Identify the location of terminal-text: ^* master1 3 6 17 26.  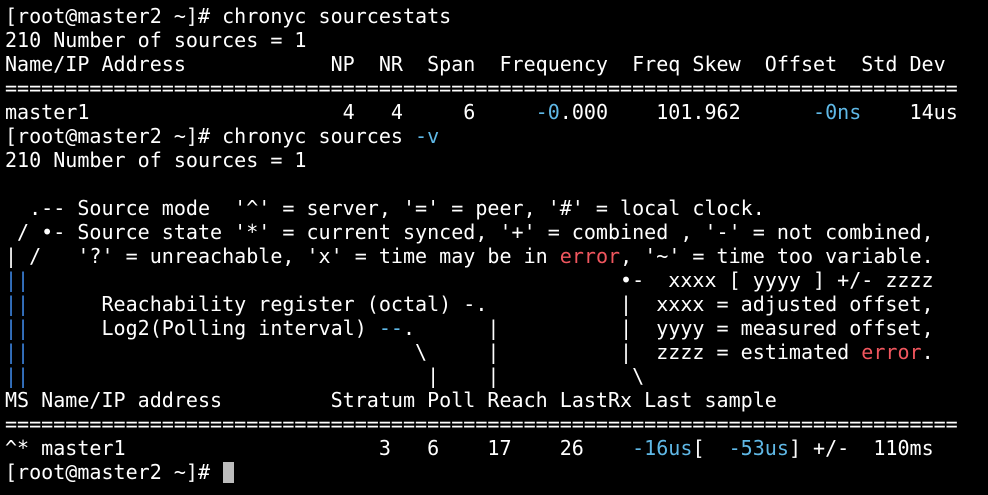
(319, 448).